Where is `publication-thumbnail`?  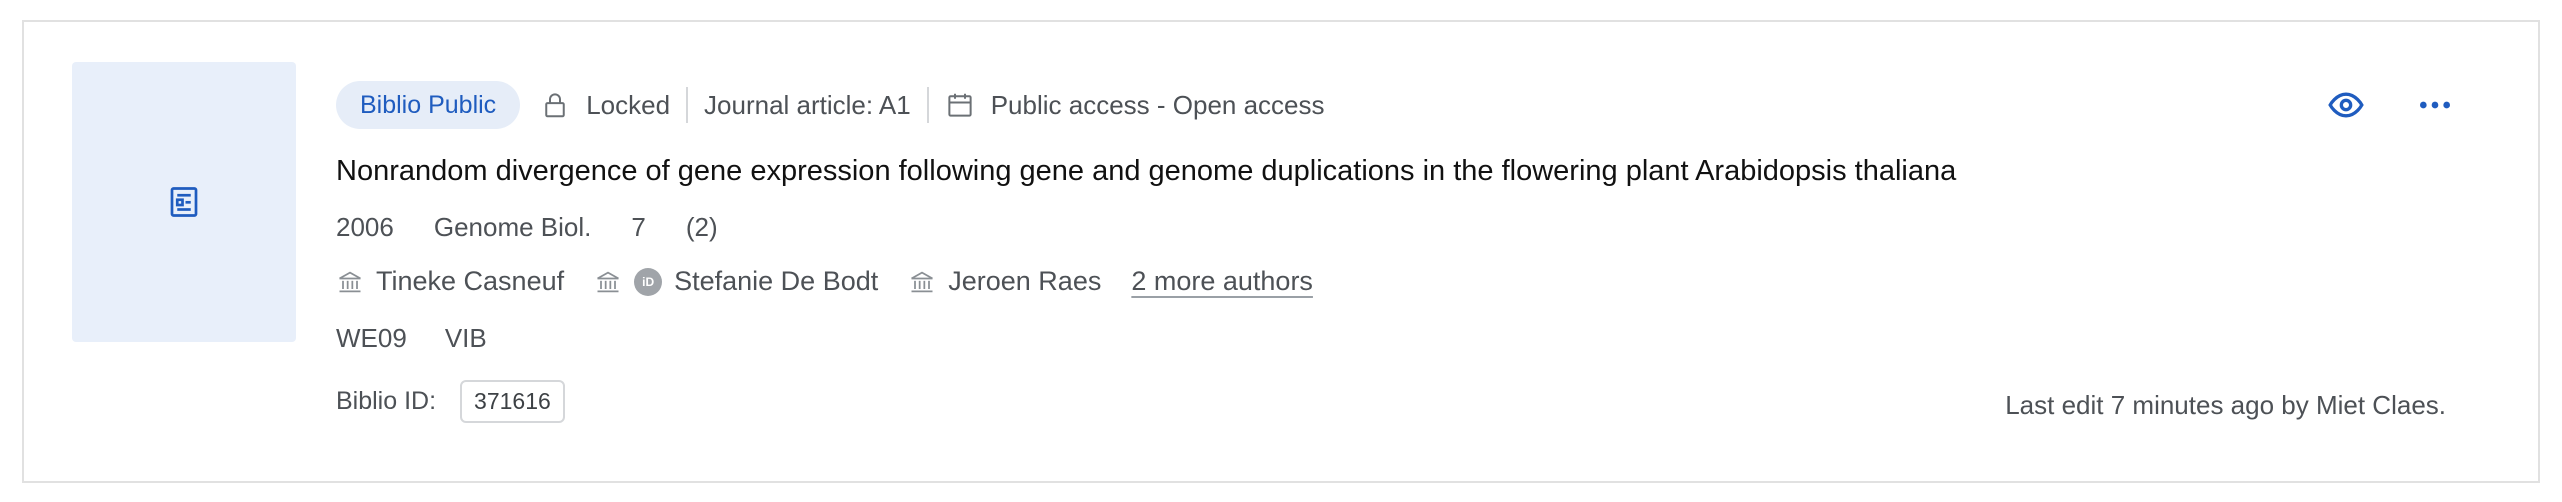
publication-thumbnail is located at coordinates (184, 202).